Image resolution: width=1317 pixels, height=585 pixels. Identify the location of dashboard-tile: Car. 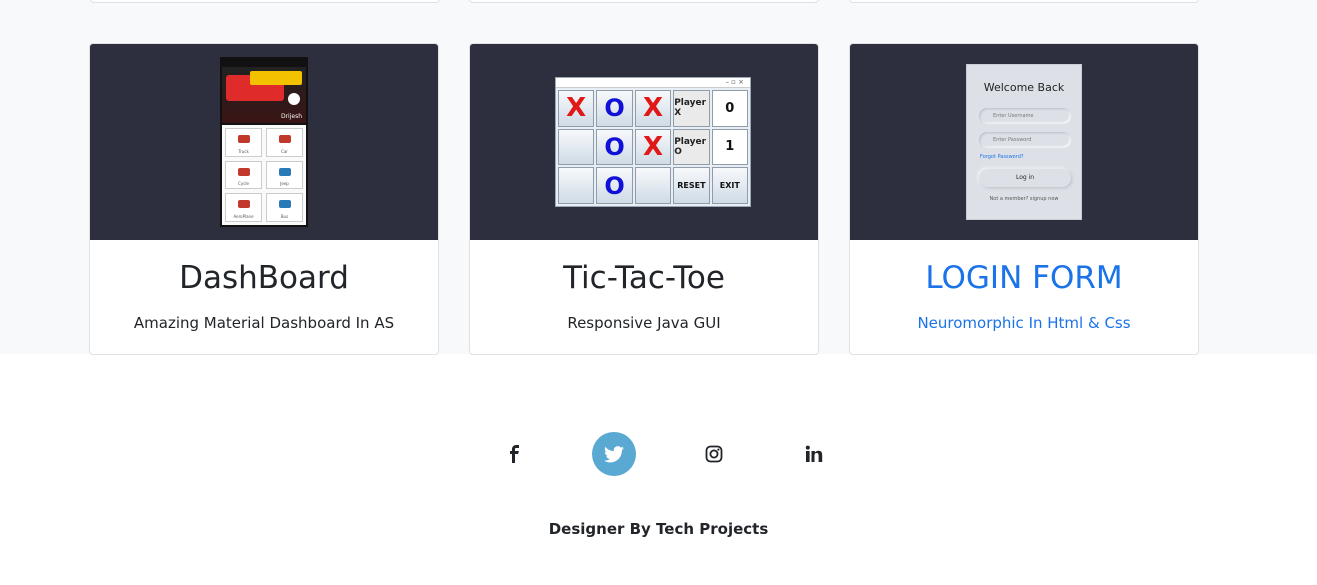
(284, 142).